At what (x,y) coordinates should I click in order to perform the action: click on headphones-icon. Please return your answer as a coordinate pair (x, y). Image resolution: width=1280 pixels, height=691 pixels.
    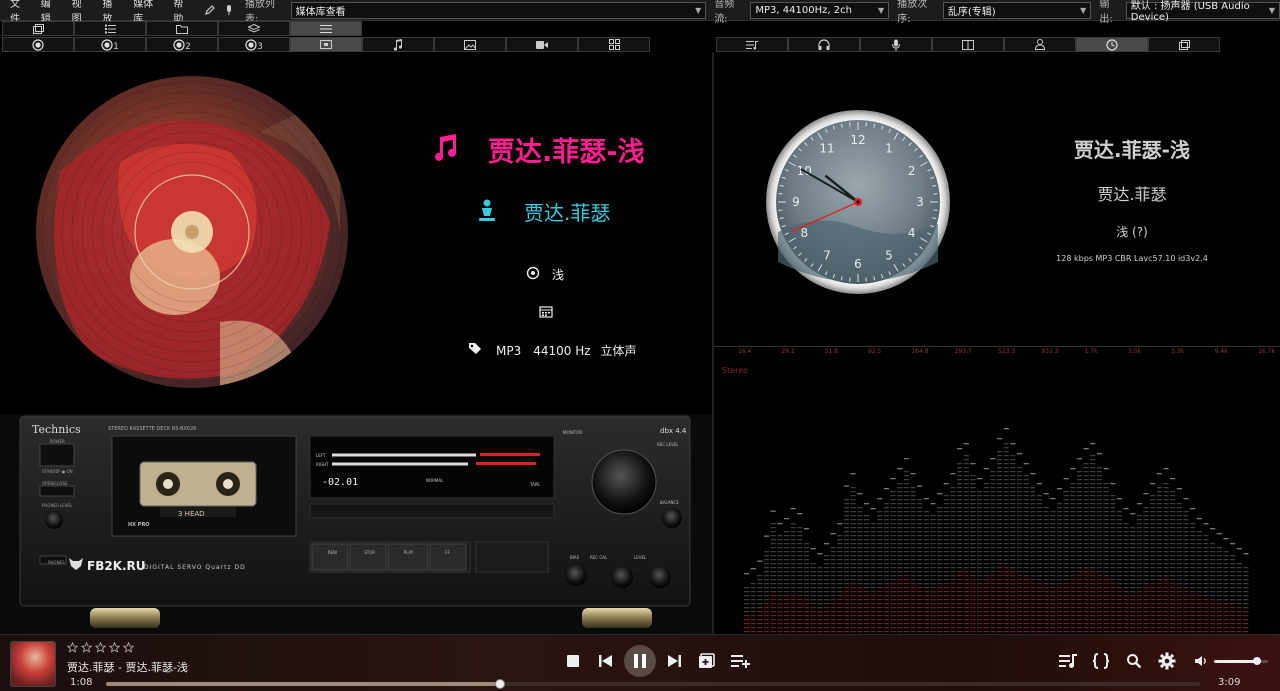
    Looking at the image, I should click on (824, 44).